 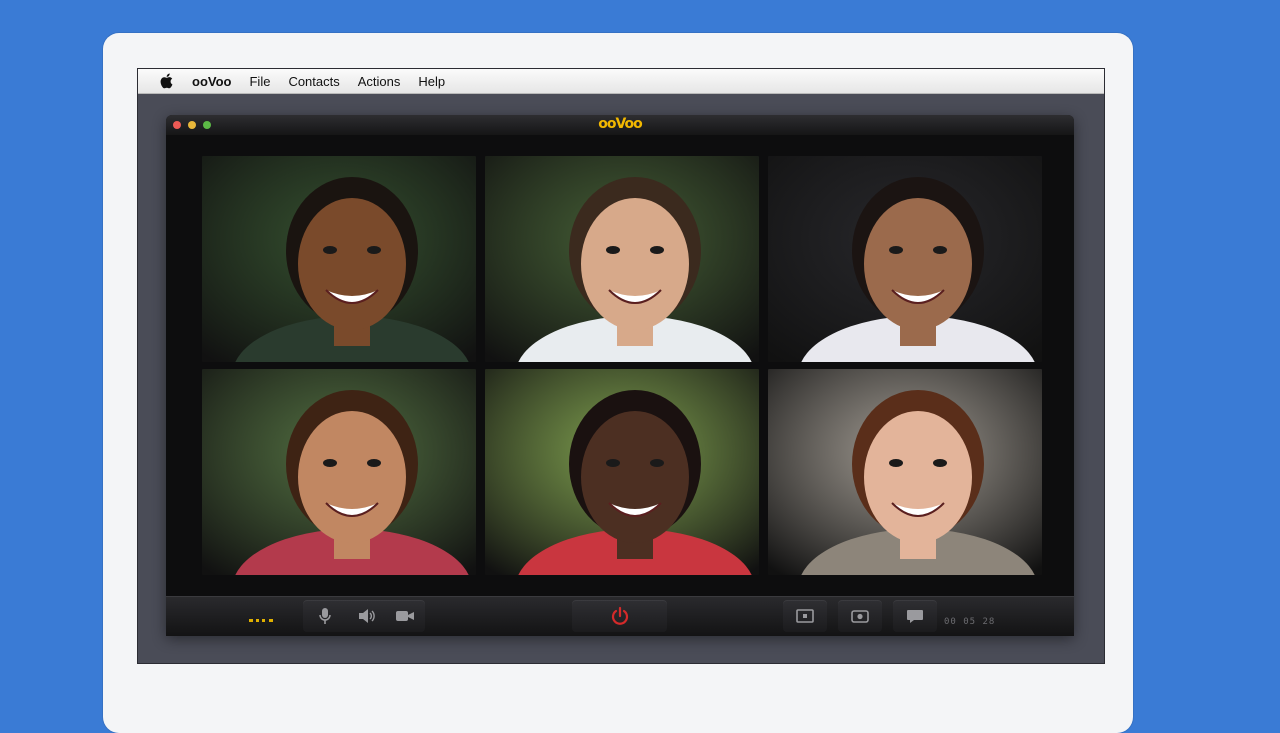 I want to click on call-control-bar: 00 05 28, so click(x=620, y=616).